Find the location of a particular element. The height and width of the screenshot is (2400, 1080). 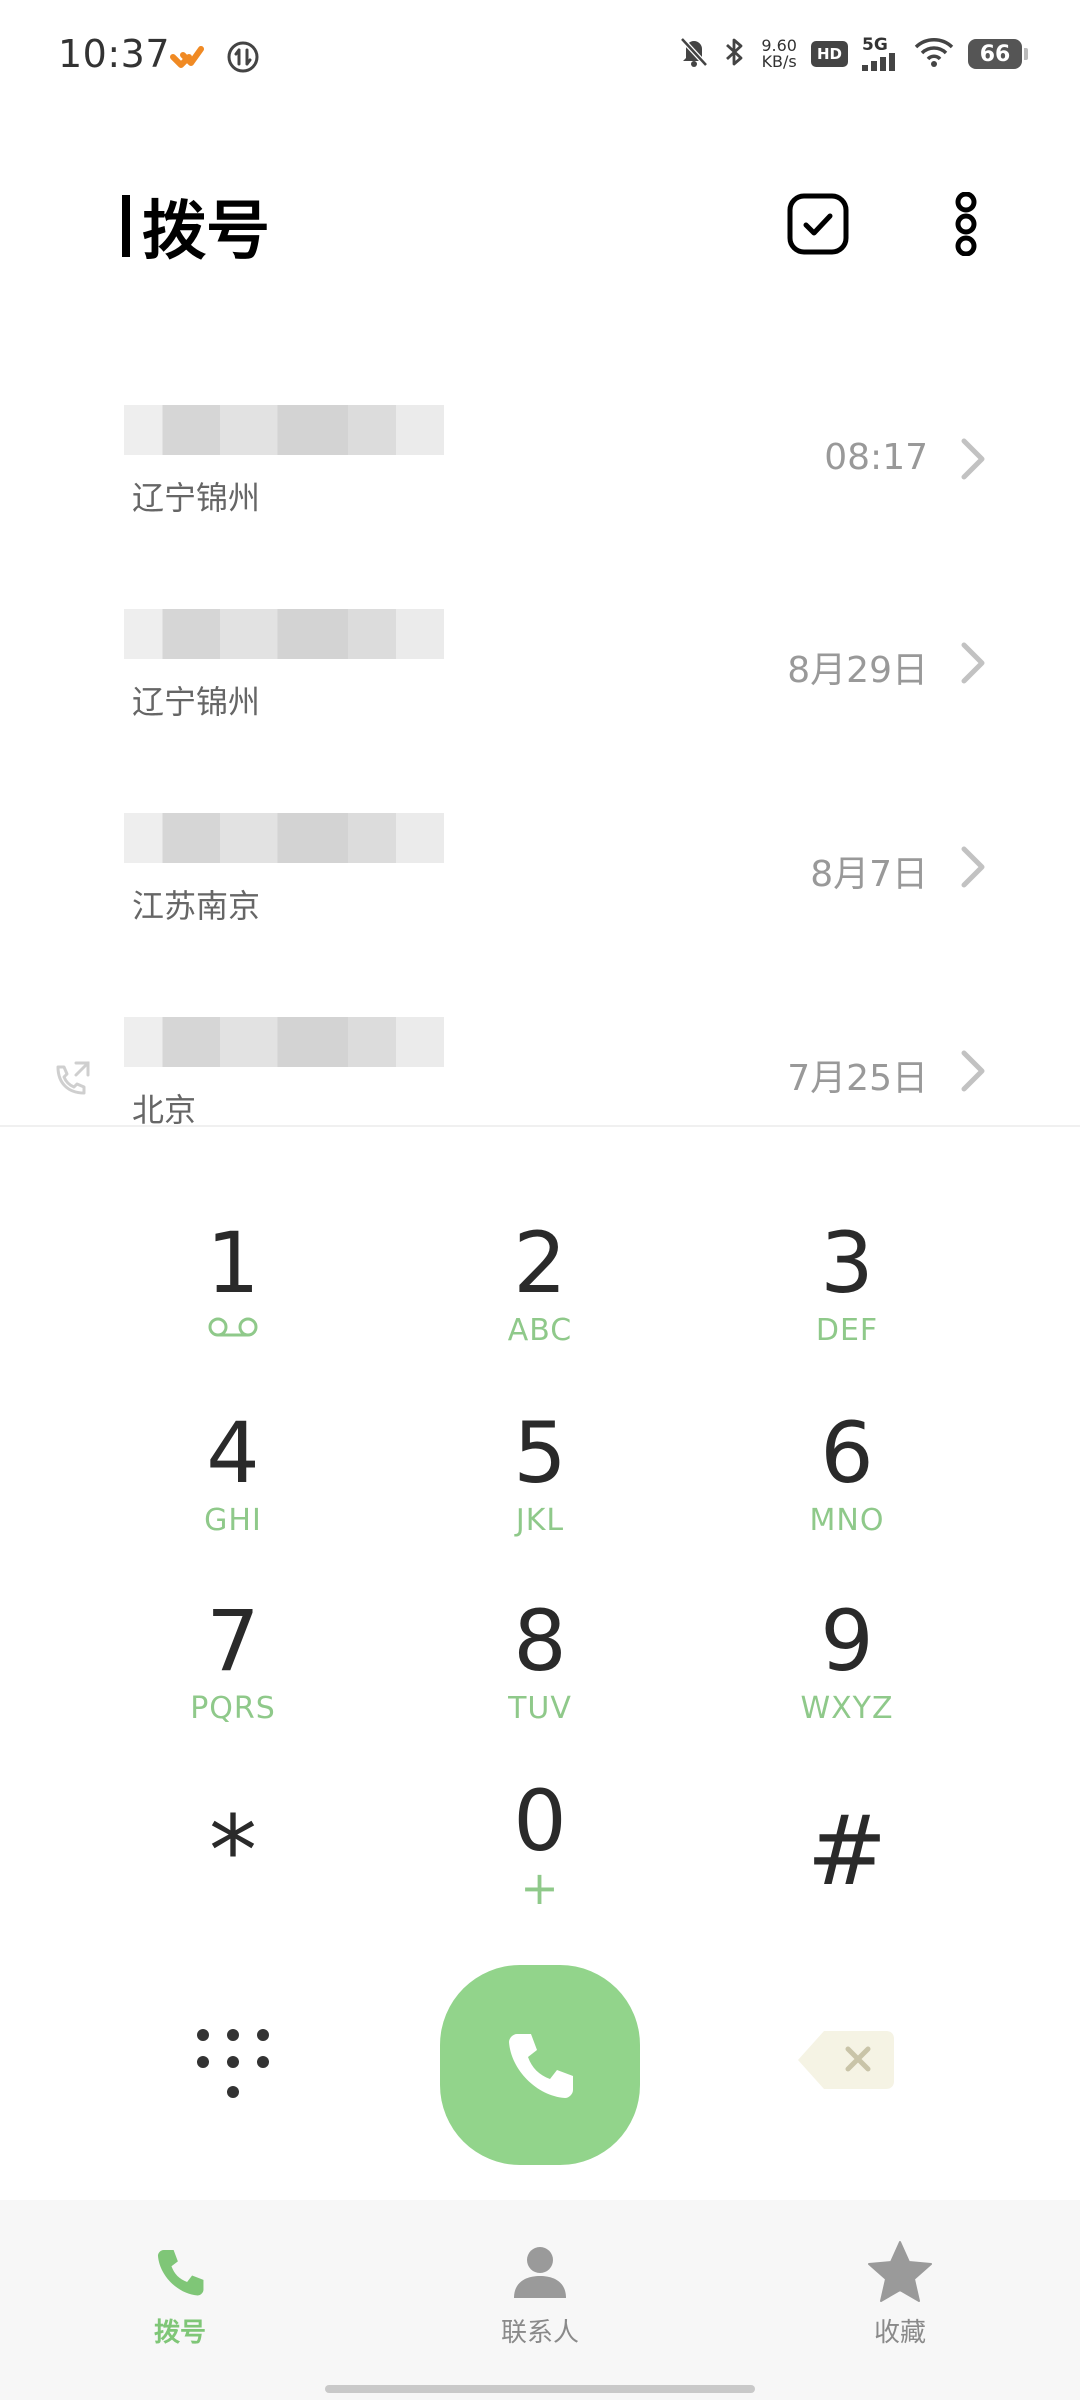

battery-icon: 66 is located at coordinates (998, 54).